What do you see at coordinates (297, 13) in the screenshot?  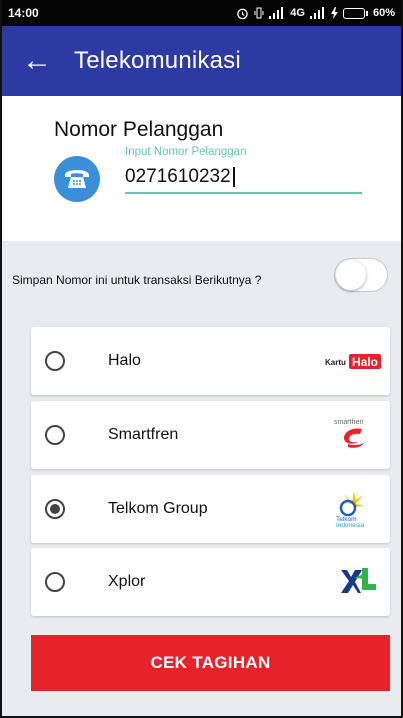 I see `network-type: 4G` at bounding box center [297, 13].